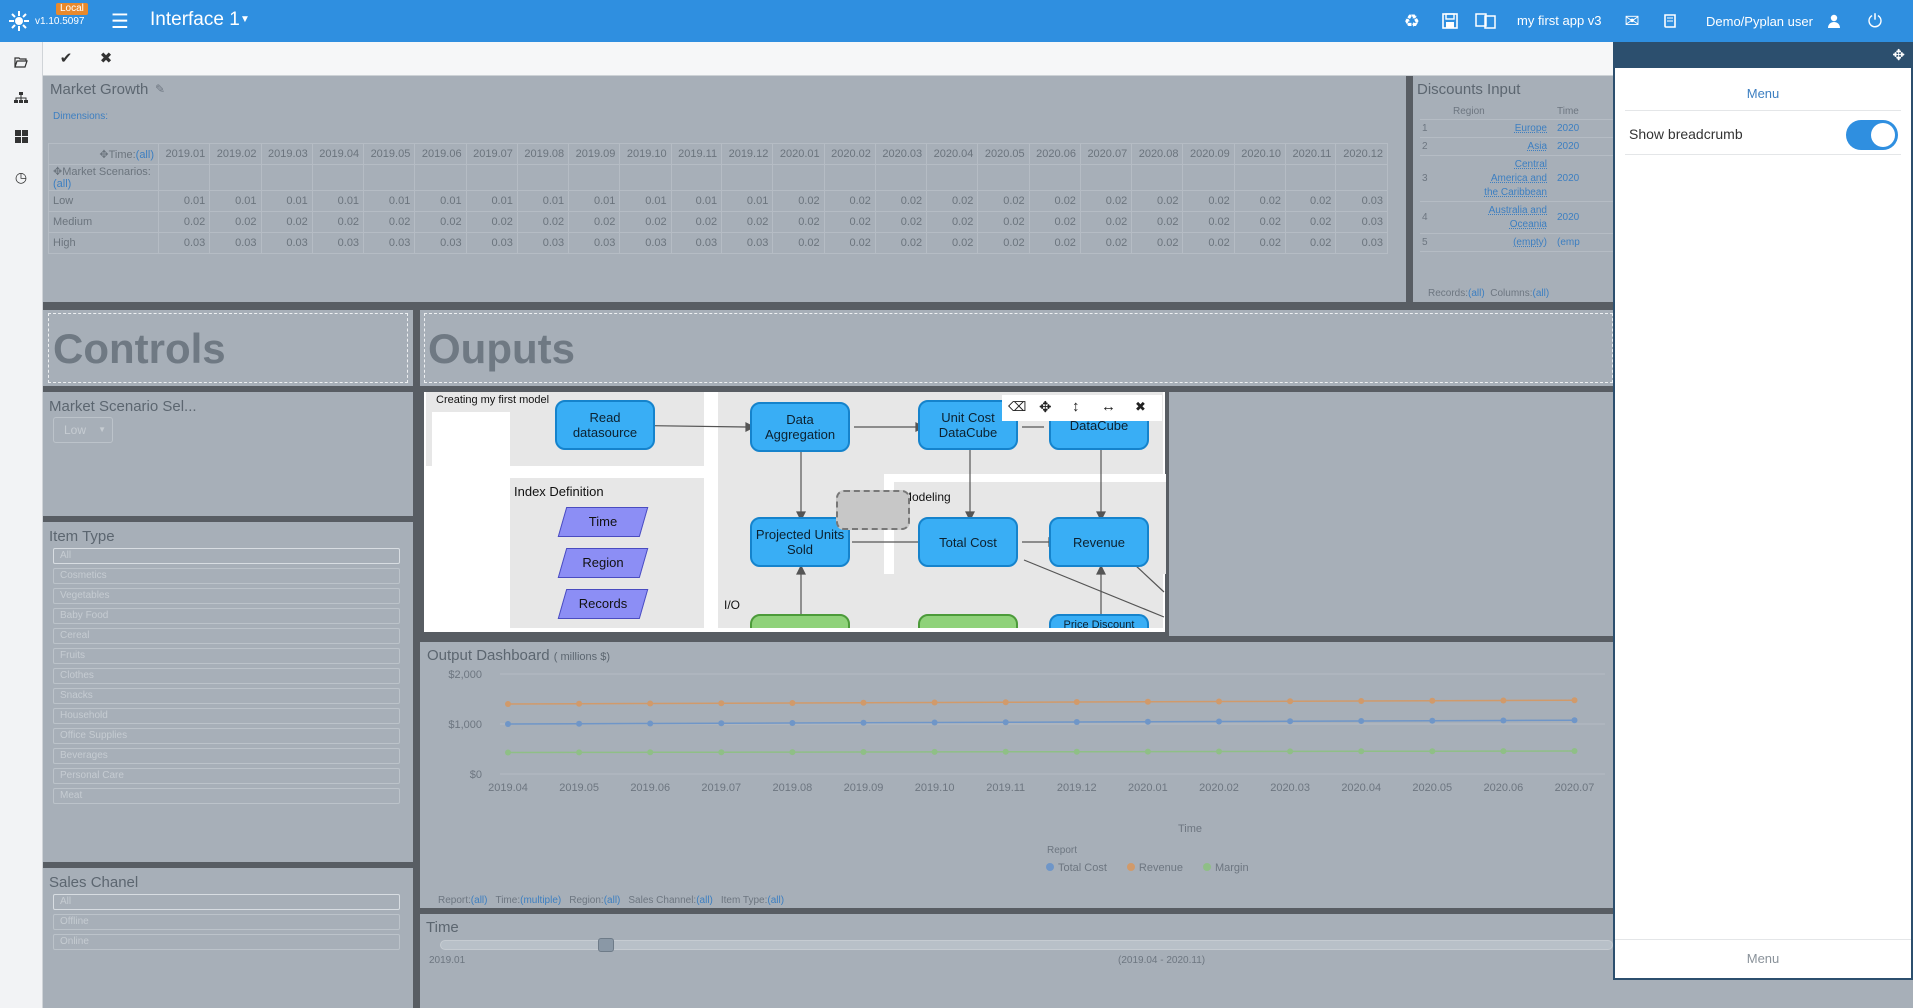 The image size is (1913, 1008). Describe the element at coordinates (226, 636) in the screenshot. I see `item-type-option: Cereal` at that location.